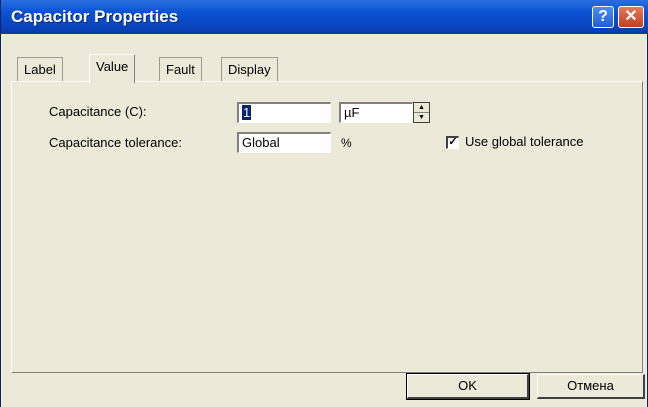 The height and width of the screenshot is (407, 648). I want to click on tab-fault-text: Fault, so click(180, 69).